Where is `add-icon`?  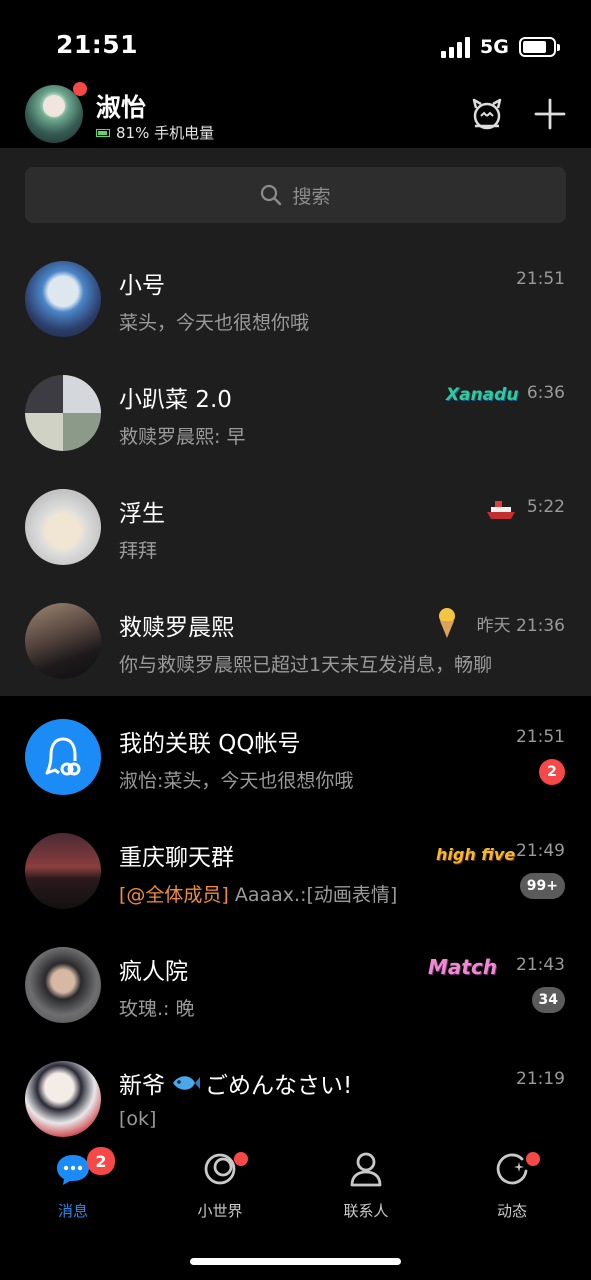 add-icon is located at coordinates (550, 114).